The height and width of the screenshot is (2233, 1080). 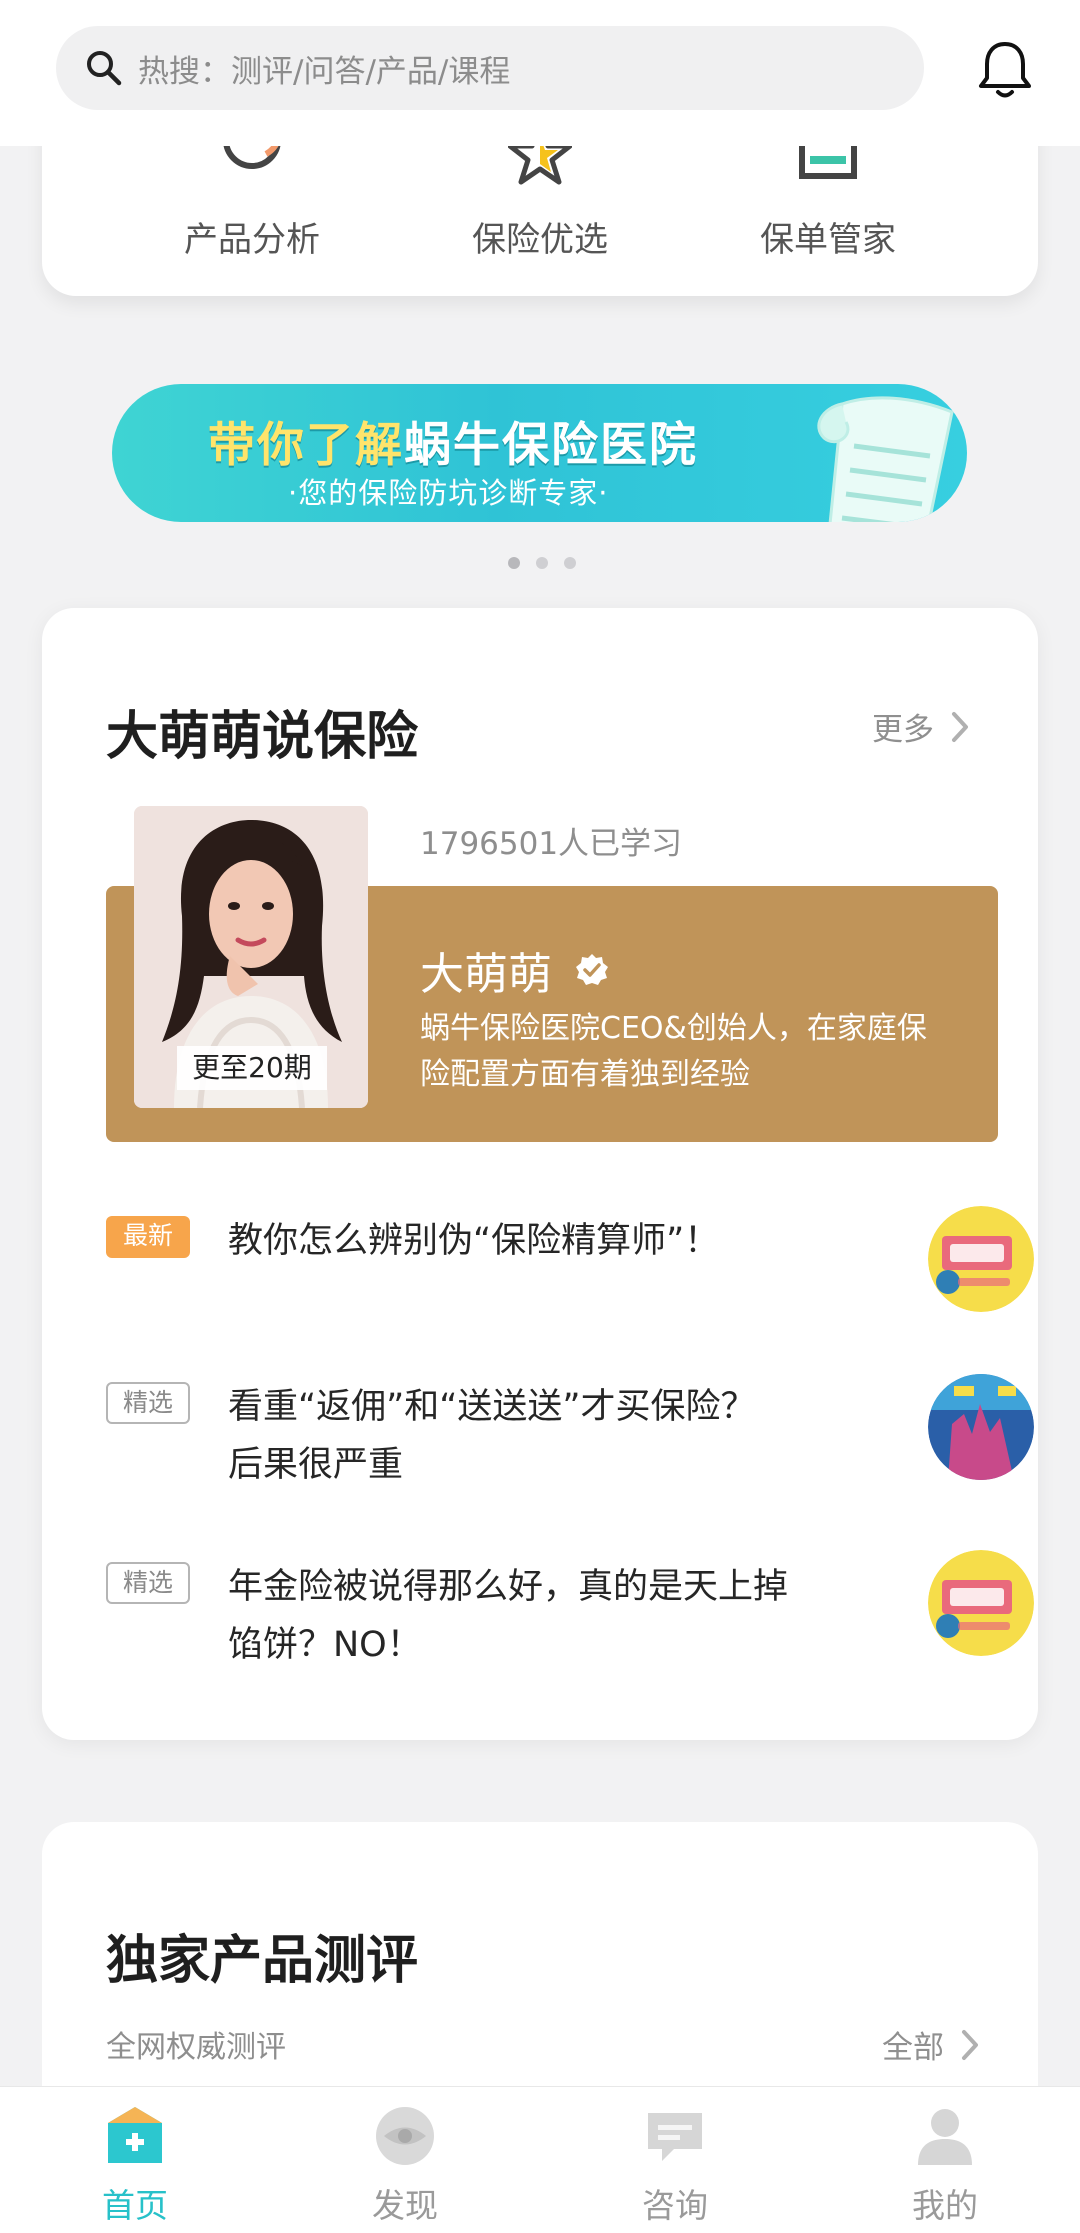 I want to click on banner-title: 带你了解蜗牛保险医院, so click(x=453, y=440).